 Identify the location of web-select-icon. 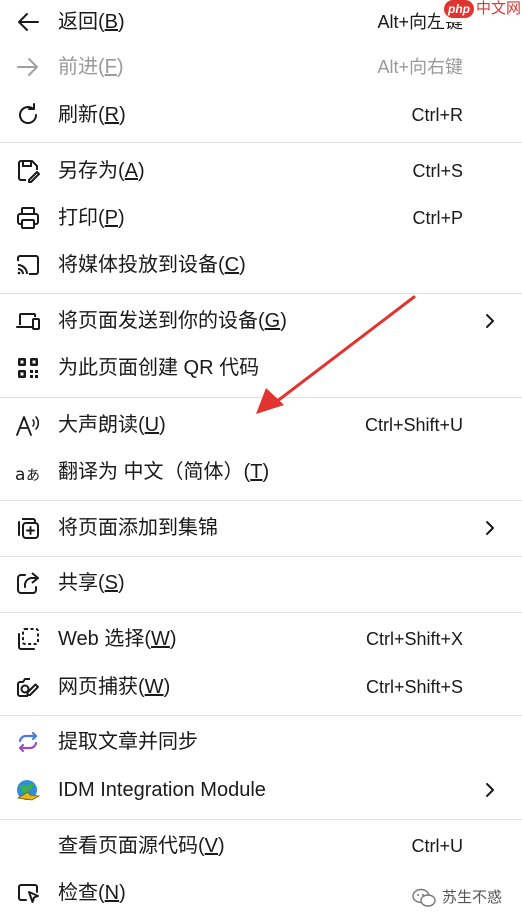
(28, 639).